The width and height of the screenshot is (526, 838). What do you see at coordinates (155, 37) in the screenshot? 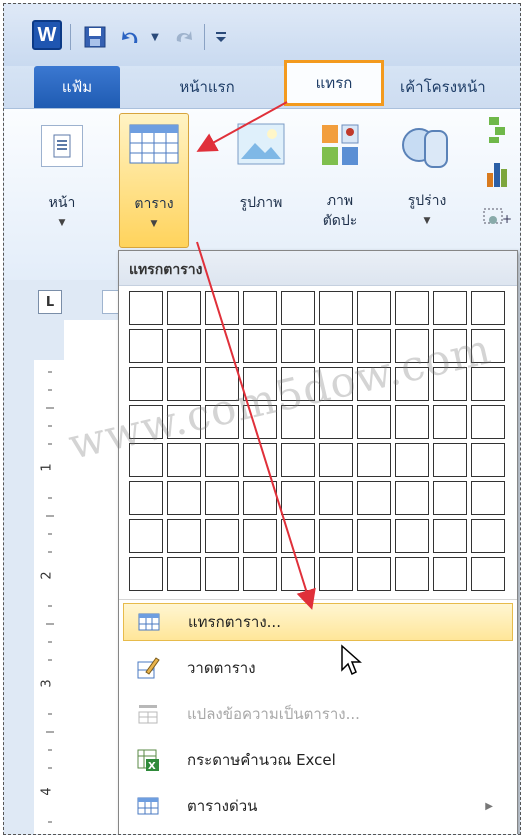
I see `undo-dropdown-icon: ▼` at bounding box center [155, 37].